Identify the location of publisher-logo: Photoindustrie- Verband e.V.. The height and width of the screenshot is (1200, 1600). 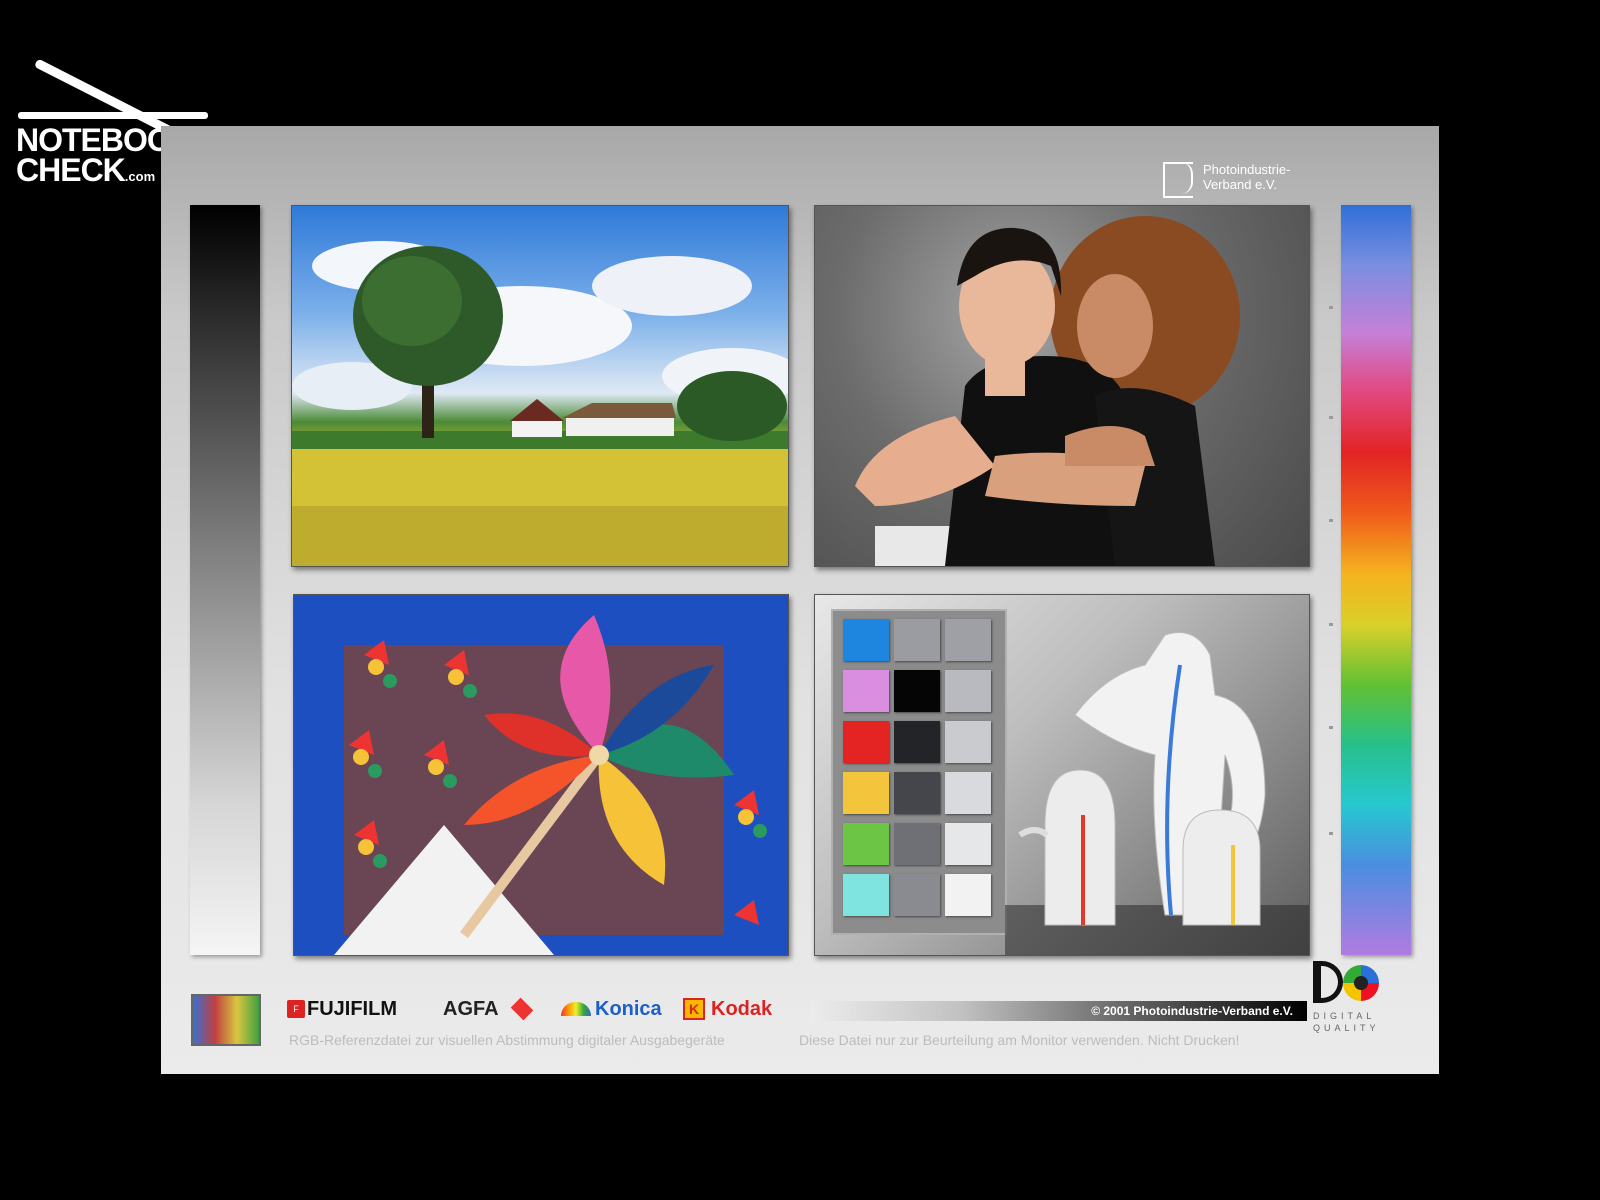
(1238, 180).